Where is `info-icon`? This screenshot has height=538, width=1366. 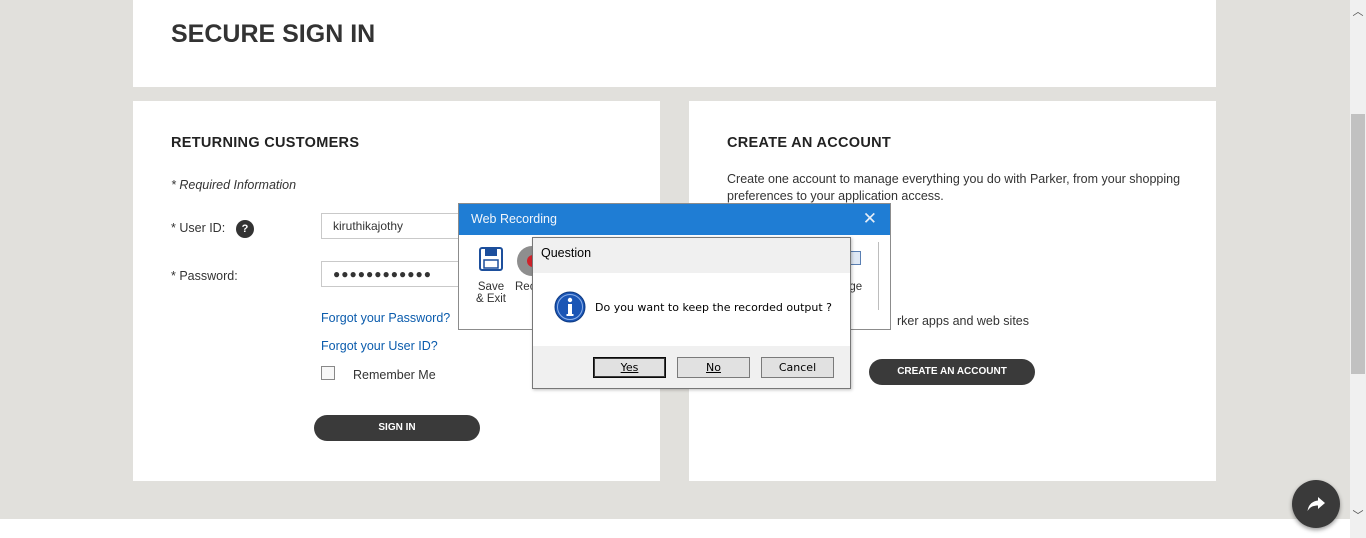 info-icon is located at coordinates (570, 307).